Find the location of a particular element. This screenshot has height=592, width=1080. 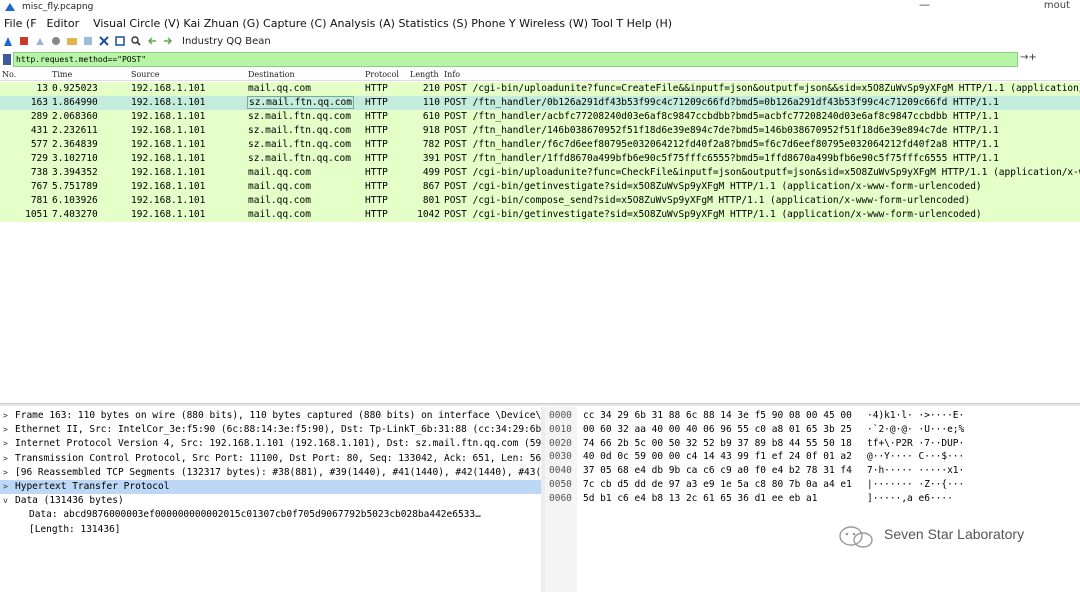

packet-number: 738 is located at coordinates (39, 172).